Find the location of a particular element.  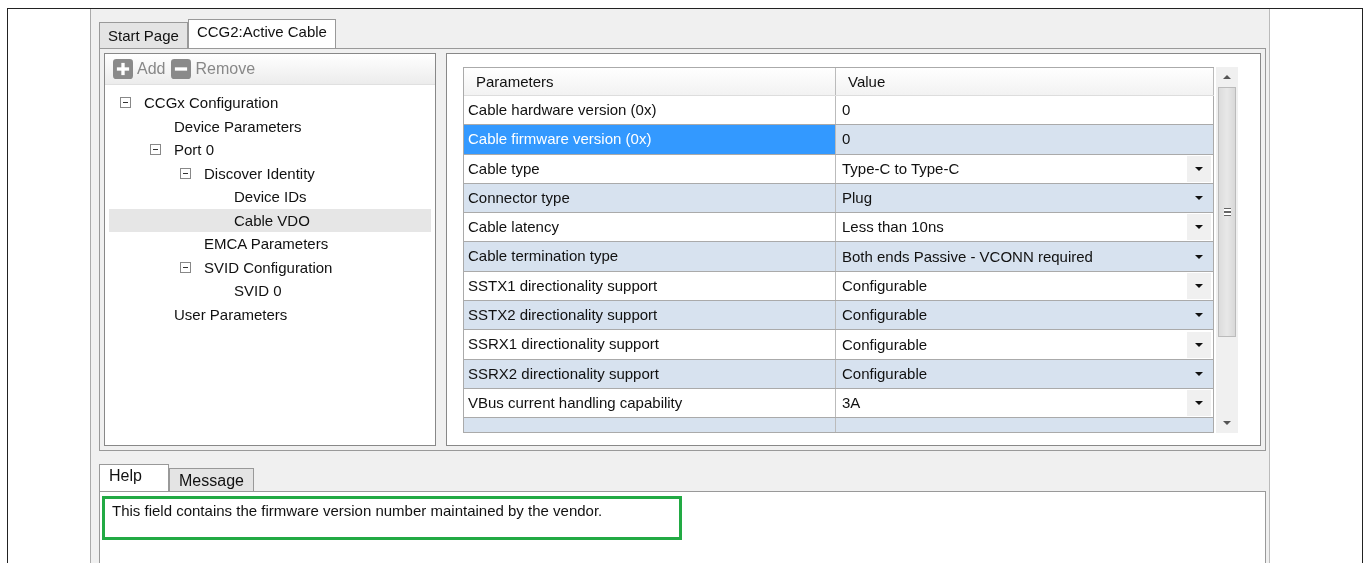

scrollbar is located at coordinates (1227, 250).